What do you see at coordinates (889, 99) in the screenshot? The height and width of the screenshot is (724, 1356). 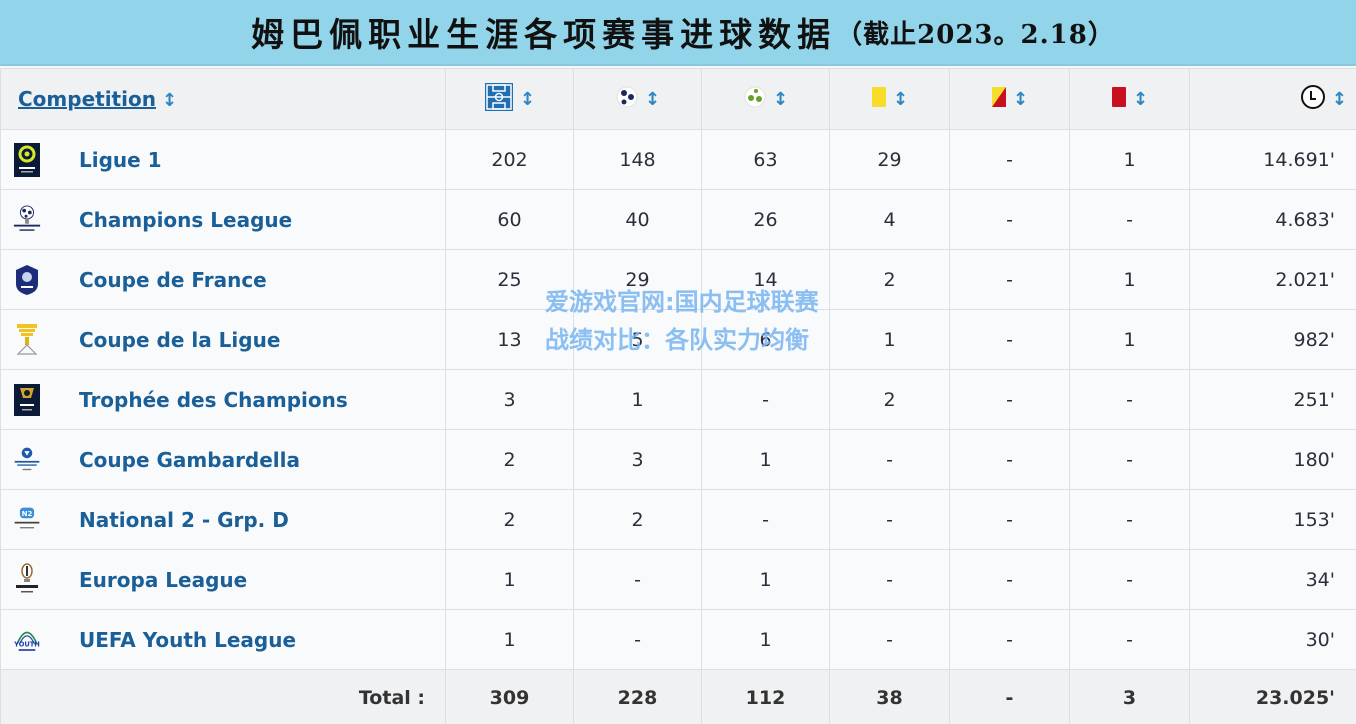 I see `header-yellow-cards: ↕` at bounding box center [889, 99].